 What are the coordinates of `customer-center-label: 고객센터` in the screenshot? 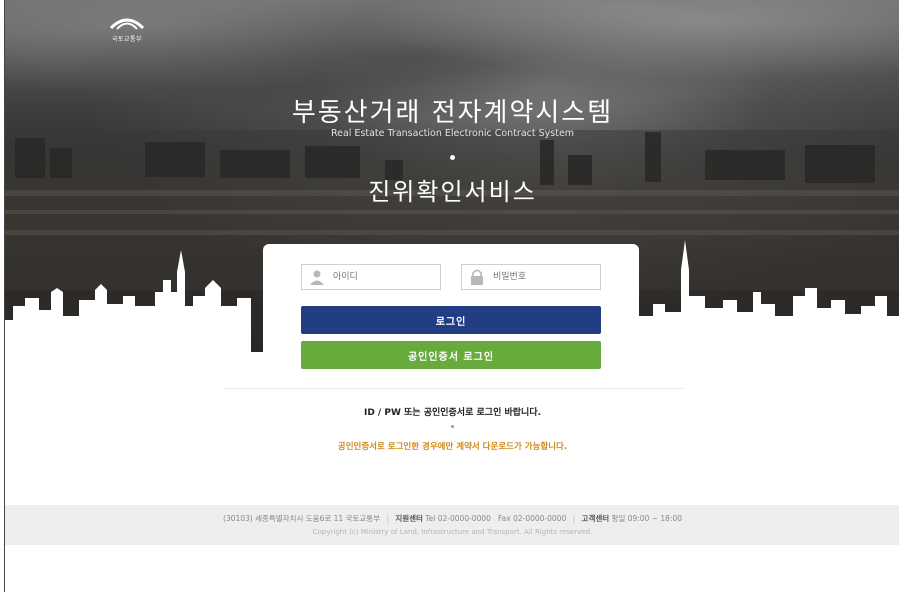 It's located at (595, 518).